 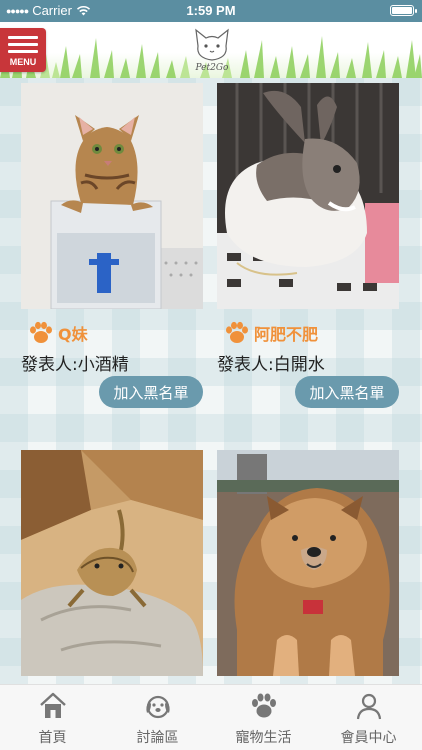 What do you see at coordinates (212, 67) in the screenshot?
I see `logo-text: Pet2Go` at bounding box center [212, 67].